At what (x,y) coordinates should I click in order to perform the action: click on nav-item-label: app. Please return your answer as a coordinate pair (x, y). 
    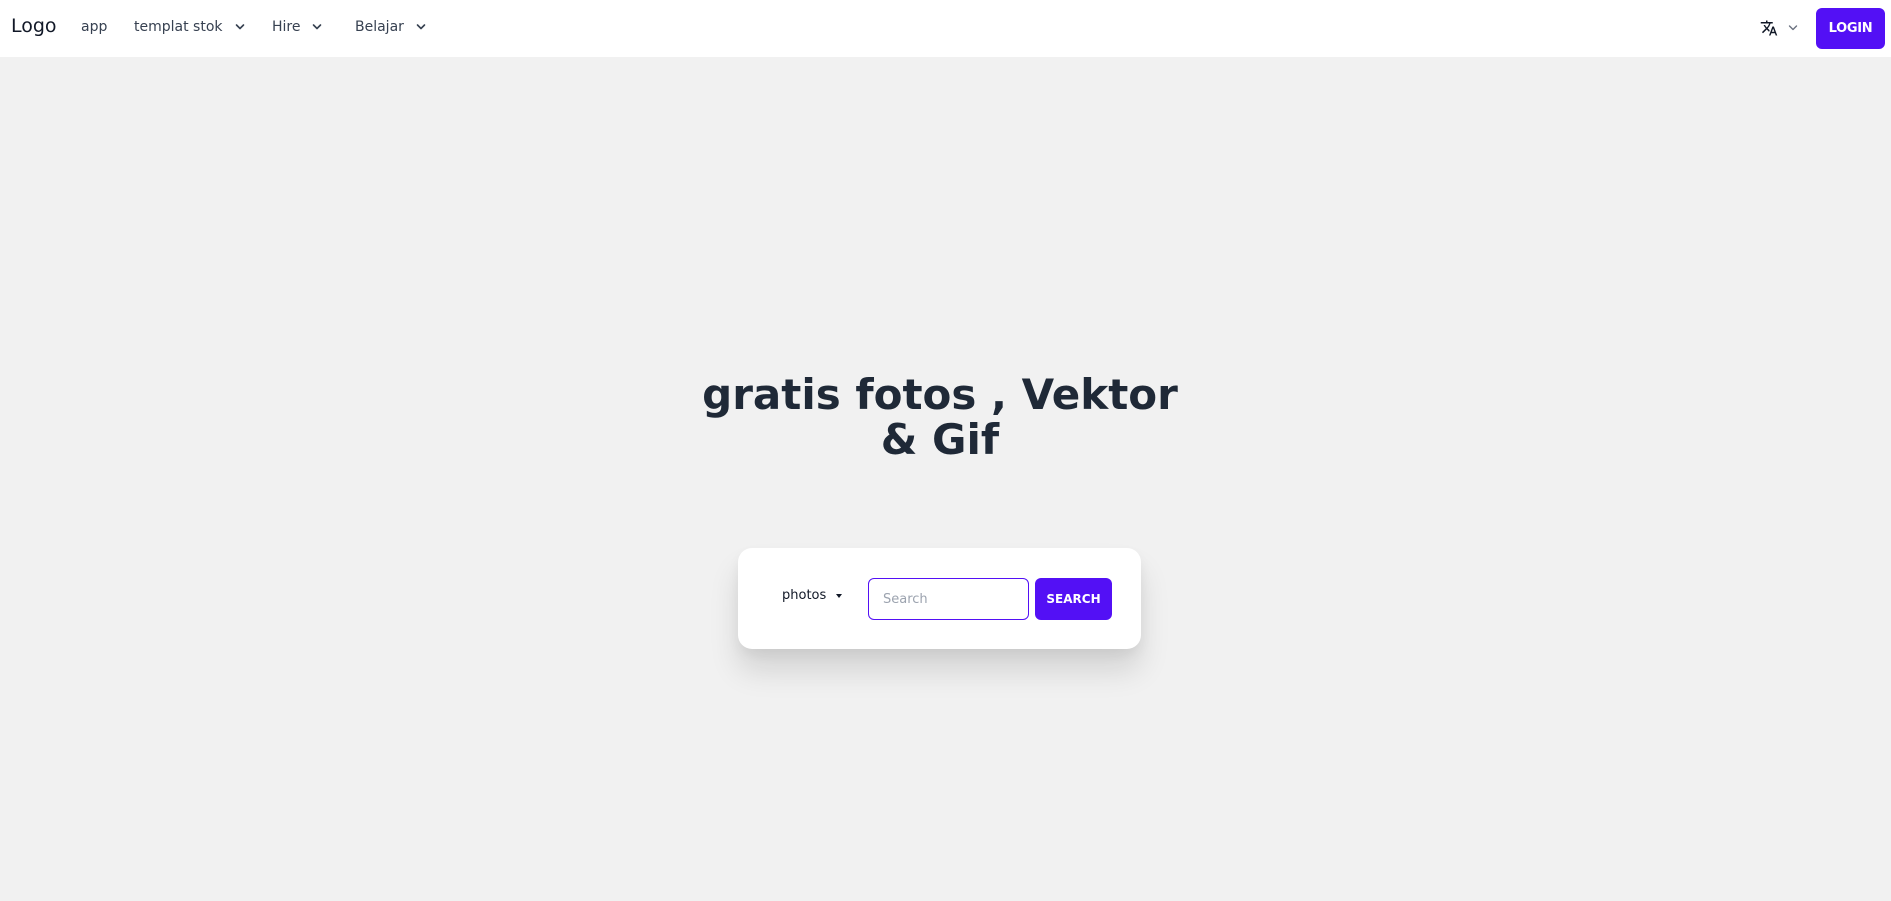
    Looking at the image, I should click on (94, 27).